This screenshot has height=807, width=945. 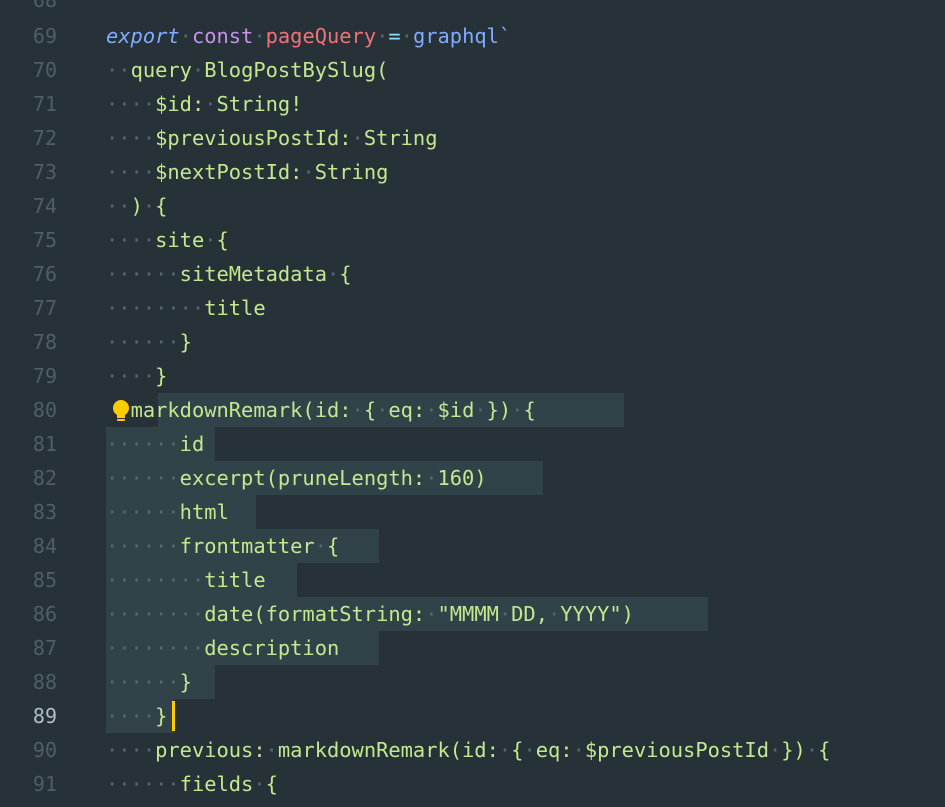 What do you see at coordinates (259, 70) in the screenshot?
I see `code-content: query·BlogPostBySlug(` at bounding box center [259, 70].